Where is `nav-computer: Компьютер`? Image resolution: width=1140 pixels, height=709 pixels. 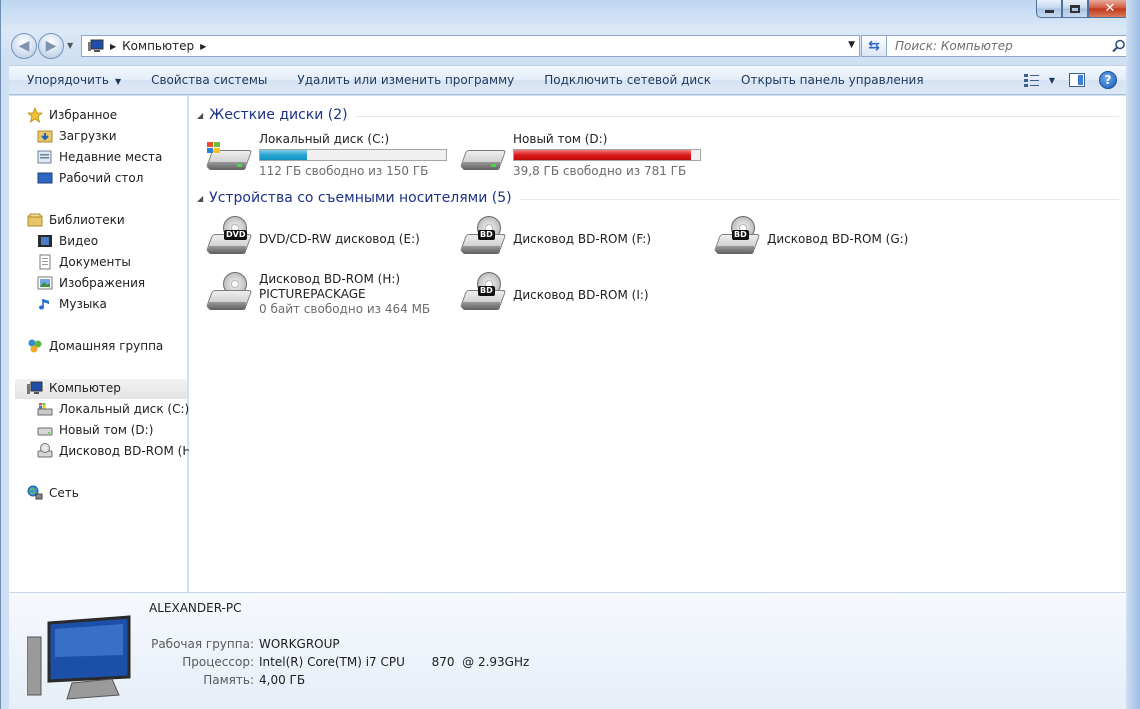 nav-computer: Компьютер is located at coordinates (74, 388).